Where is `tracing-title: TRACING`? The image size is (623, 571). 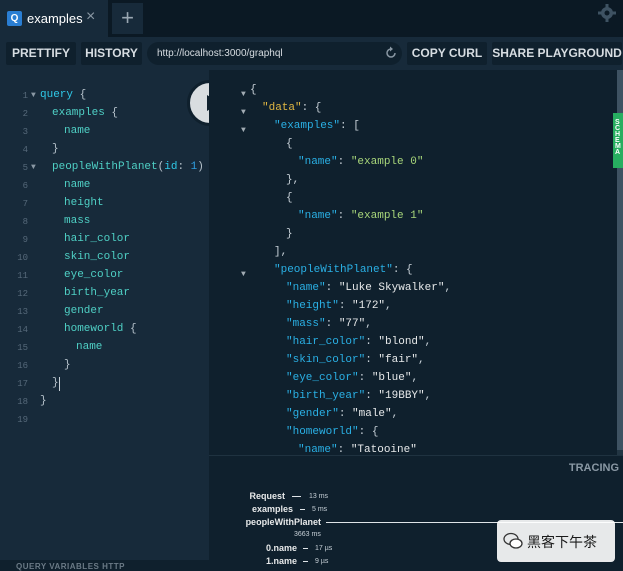 tracing-title: TRACING is located at coordinates (594, 468).